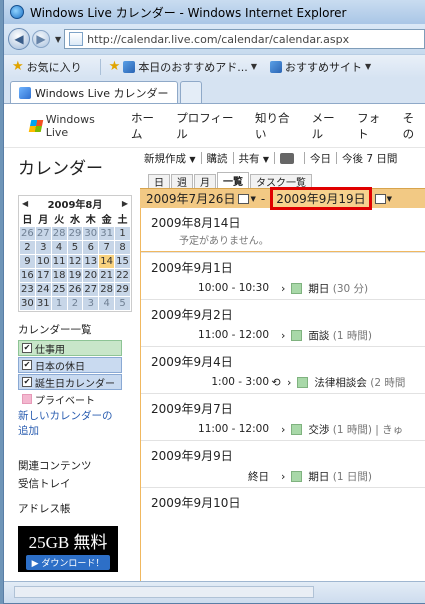  Describe the element at coordinates (27, 261) in the screenshot. I see `mini-calendar-day: 9` at that location.